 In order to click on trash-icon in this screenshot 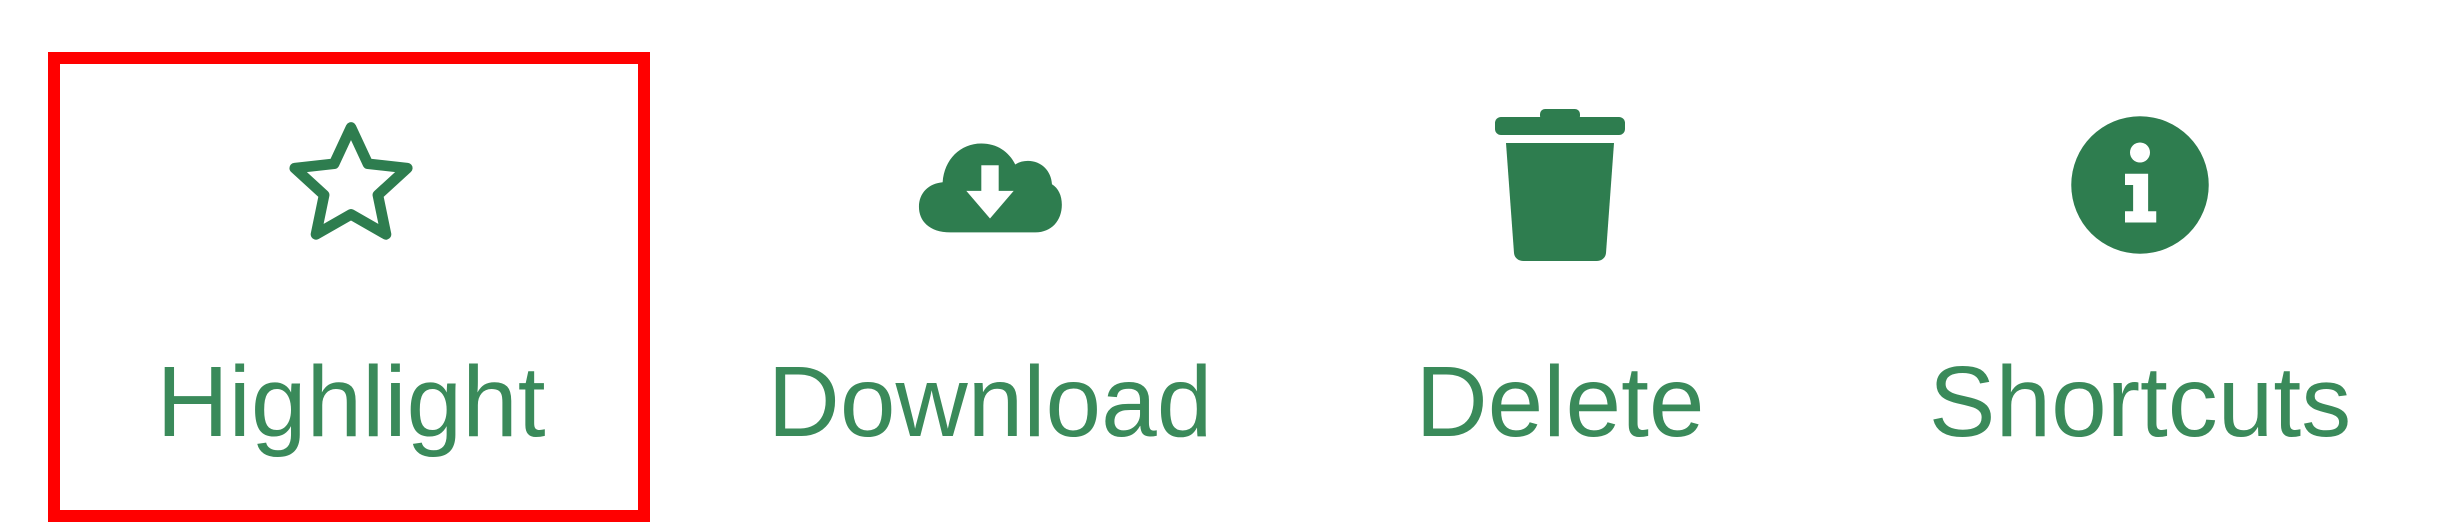, I will do `click(1560, 185)`.